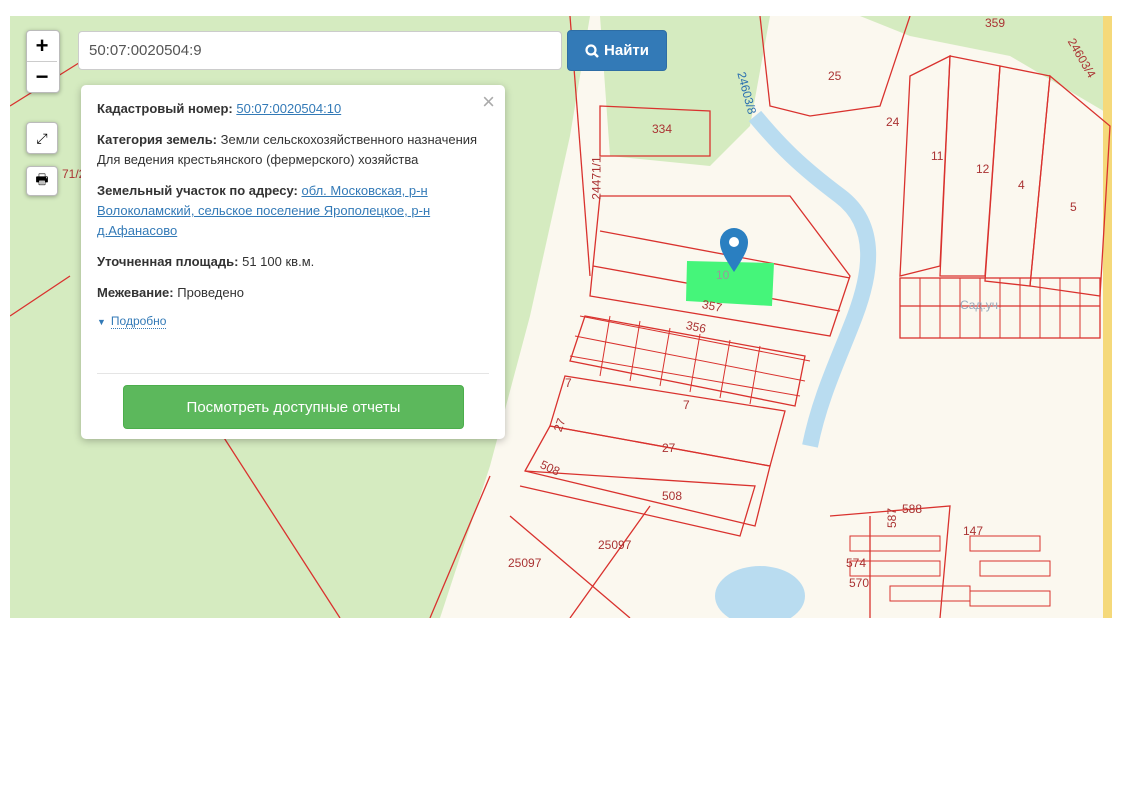 The width and height of the screenshot is (1122, 793). What do you see at coordinates (856, 563) in the screenshot?
I see `map-label: 574` at bounding box center [856, 563].